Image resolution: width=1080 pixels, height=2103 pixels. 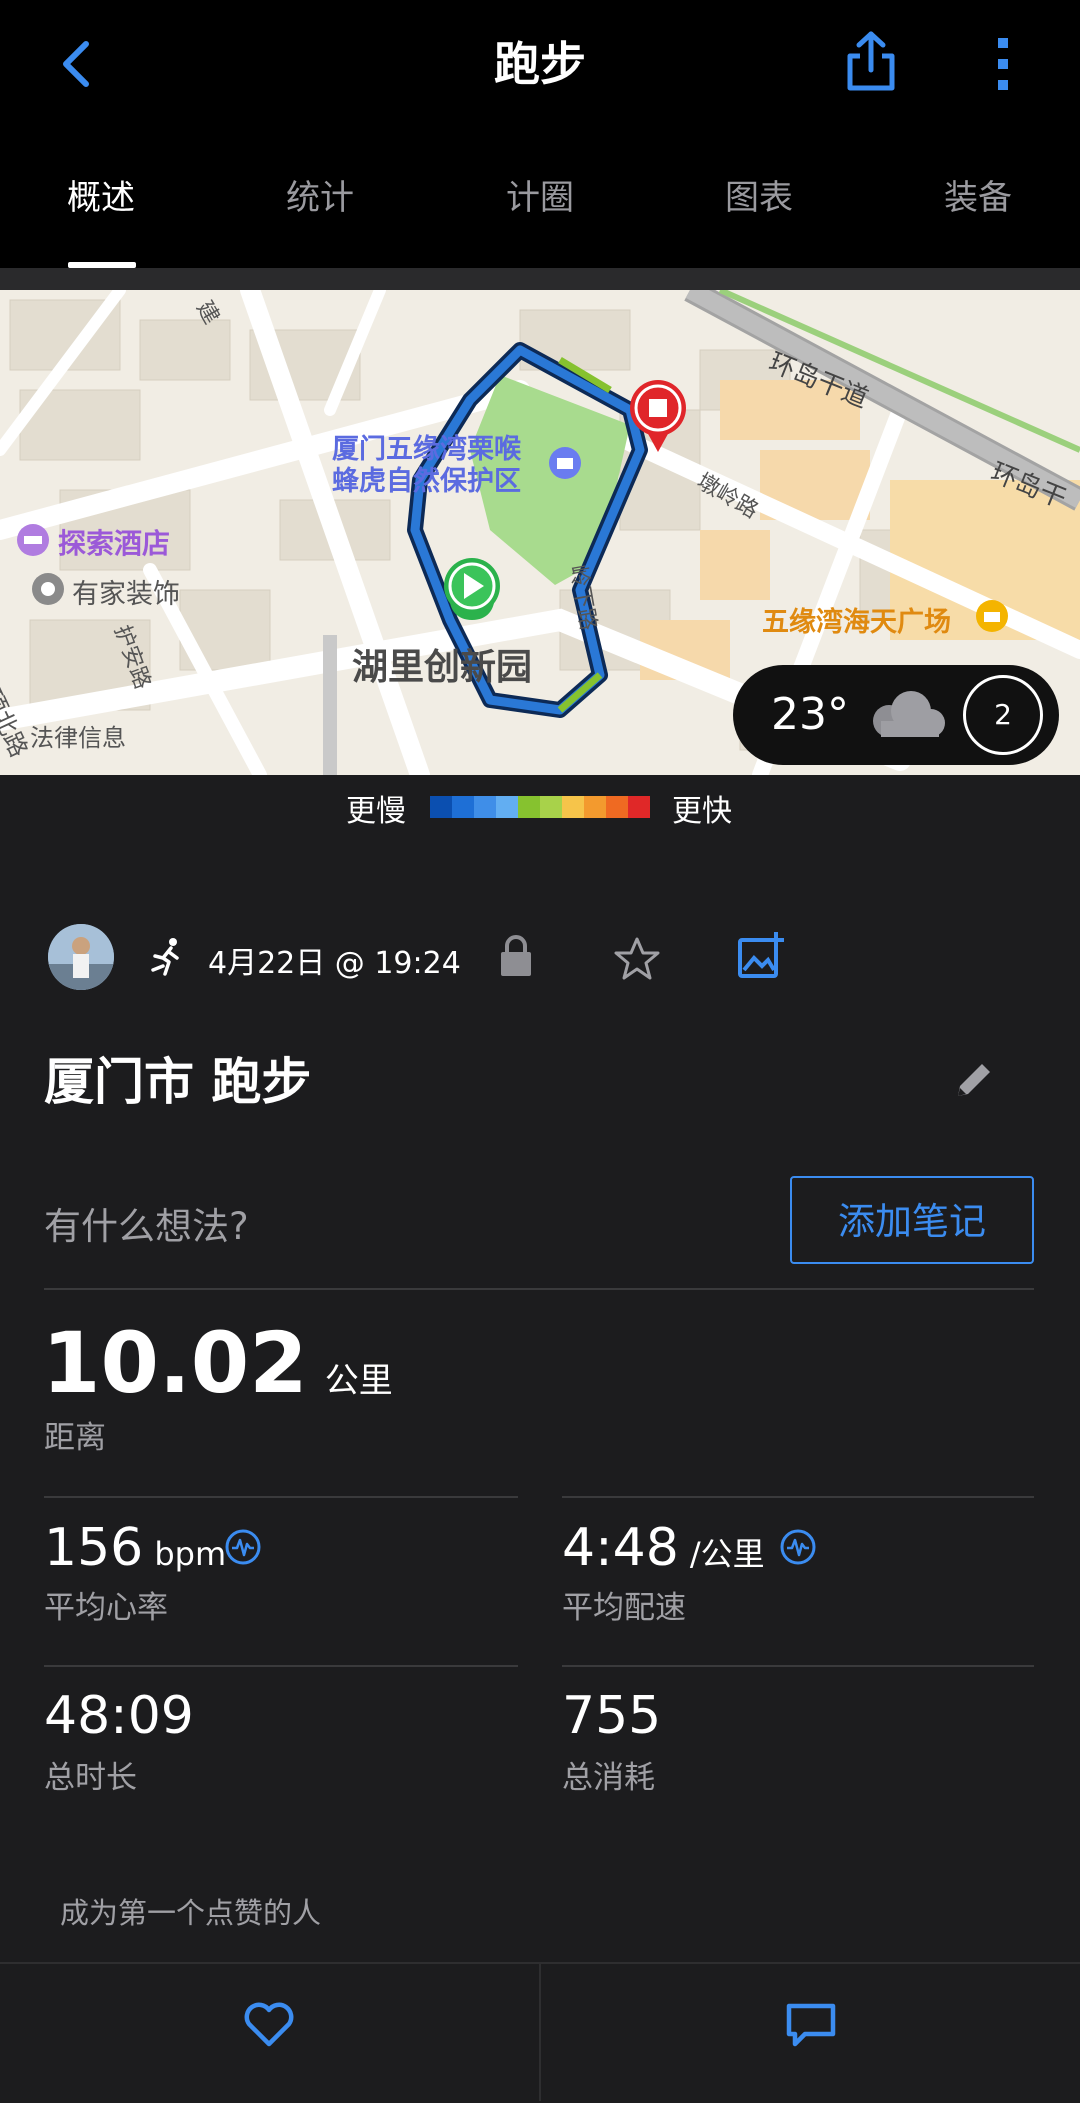 I want to click on activity-datetime: 4月22日 @ 19:24, so click(x=334, y=963).